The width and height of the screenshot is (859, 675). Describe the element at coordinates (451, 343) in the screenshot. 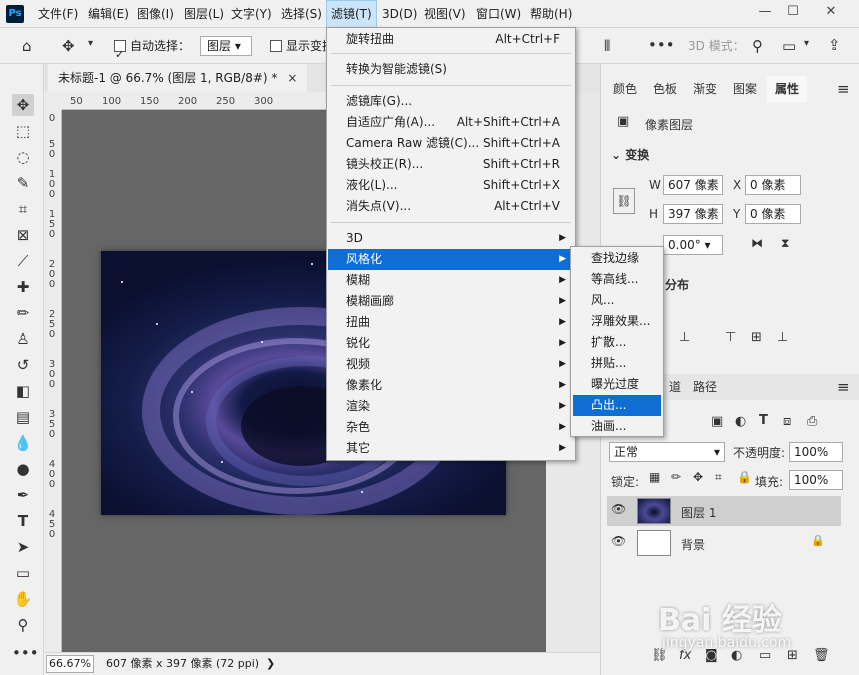

I see `menu-item-sharpen: 锐化 ▶` at that location.